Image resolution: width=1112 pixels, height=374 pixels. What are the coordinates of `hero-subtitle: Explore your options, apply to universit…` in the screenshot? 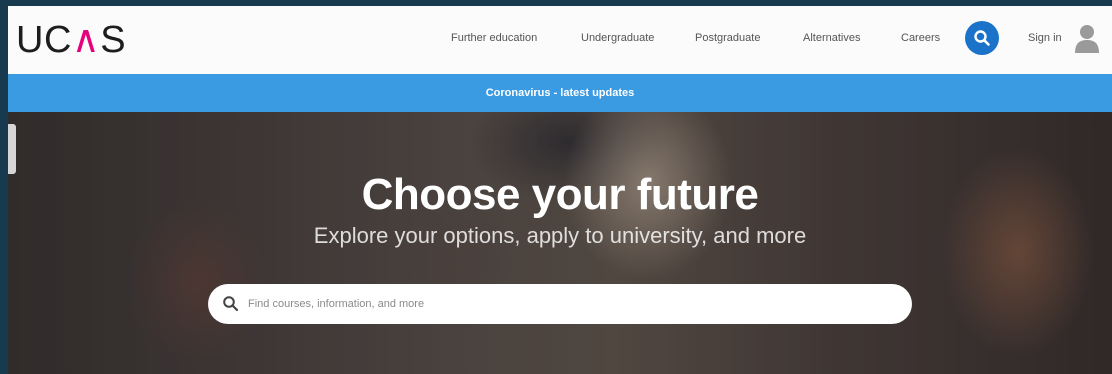 It's located at (560, 235).